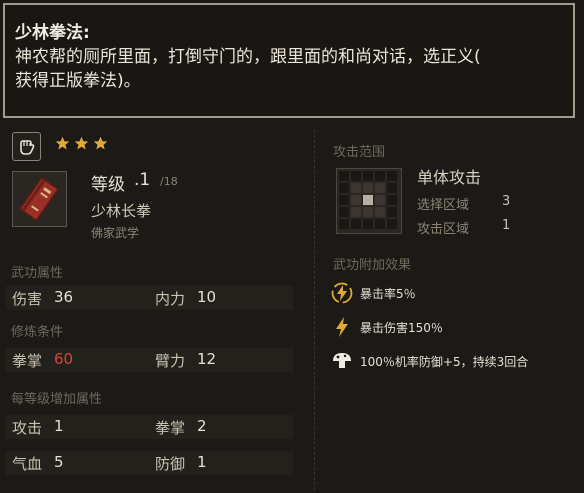 The height and width of the screenshot is (493, 584). What do you see at coordinates (170, 428) in the screenshot?
I see `per-level-label: 拳掌` at bounding box center [170, 428].